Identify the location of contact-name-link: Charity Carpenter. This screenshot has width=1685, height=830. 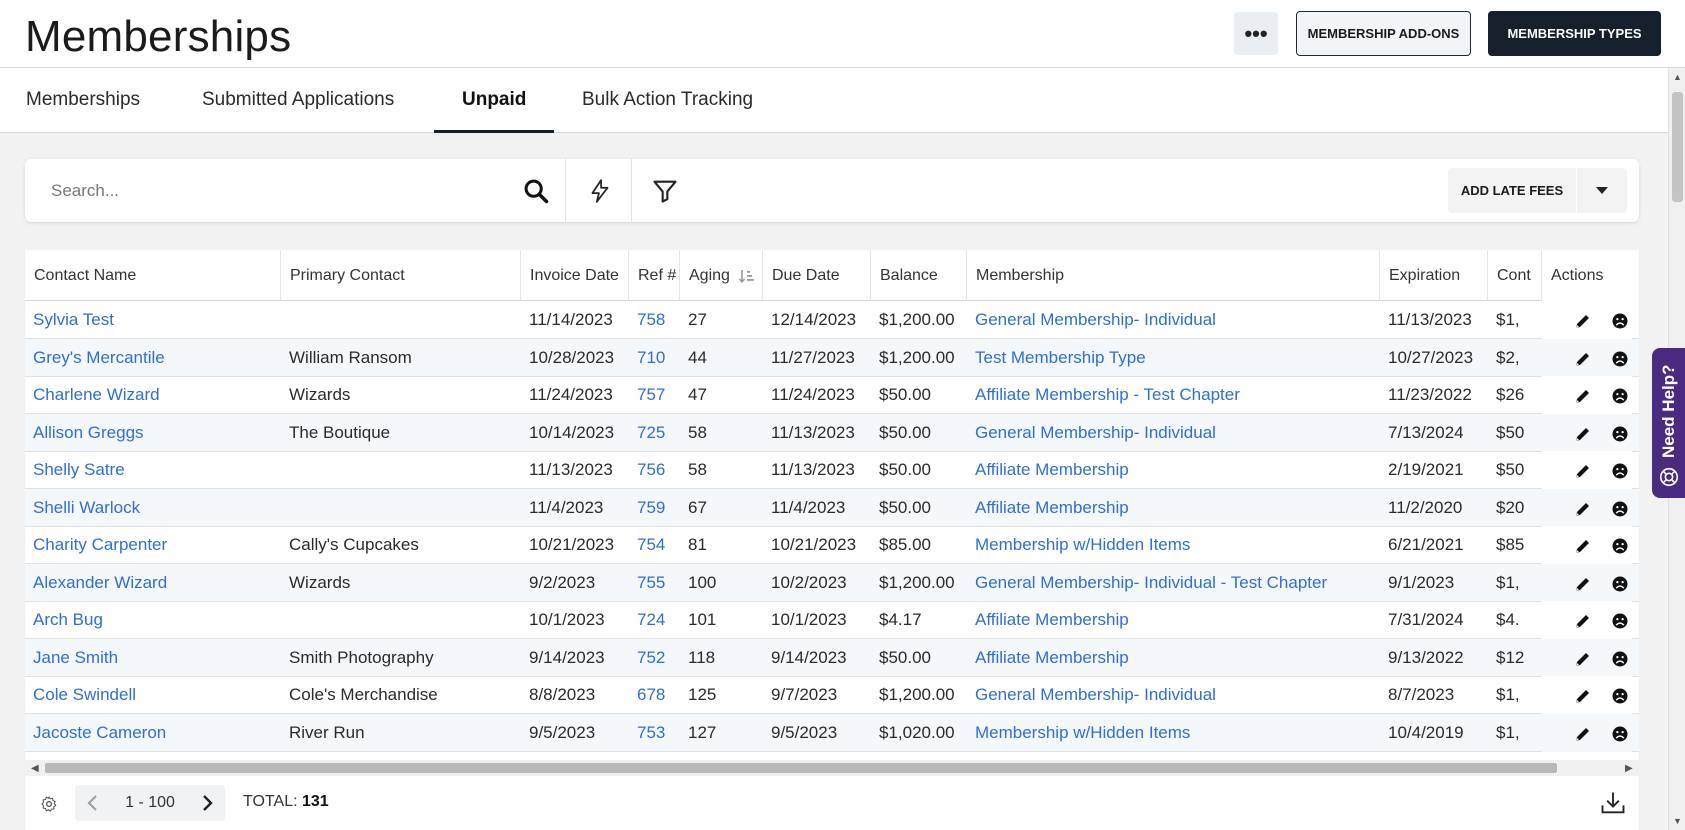
(153, 545).